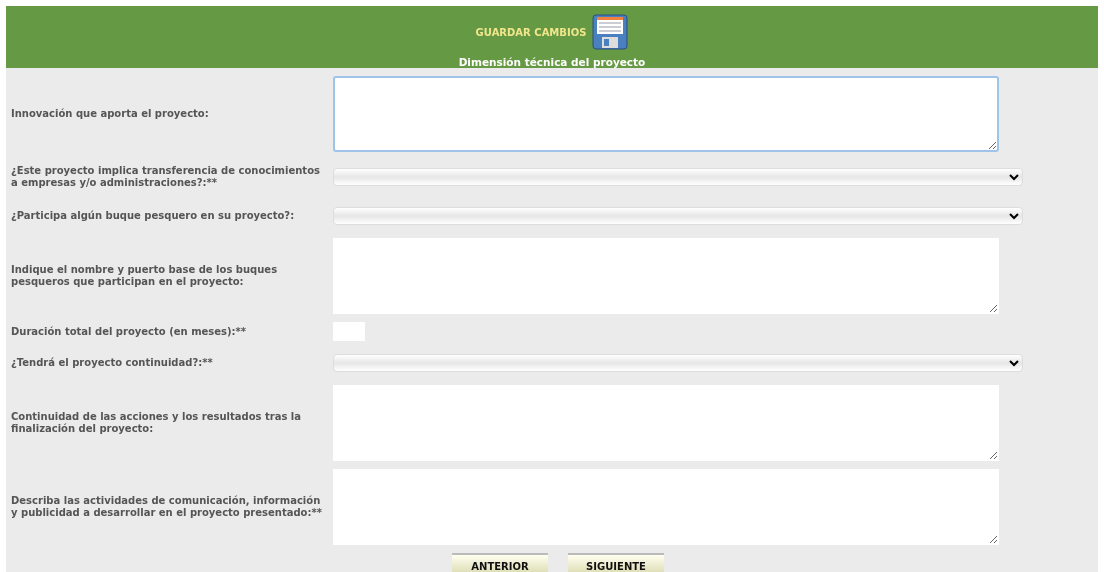 The height and width of the screenshot is (572, 1104). Describe the element at coordinates (552, 62) in the screenshot. I see `section-title: Dimensión técnica del proyecto` at that location.